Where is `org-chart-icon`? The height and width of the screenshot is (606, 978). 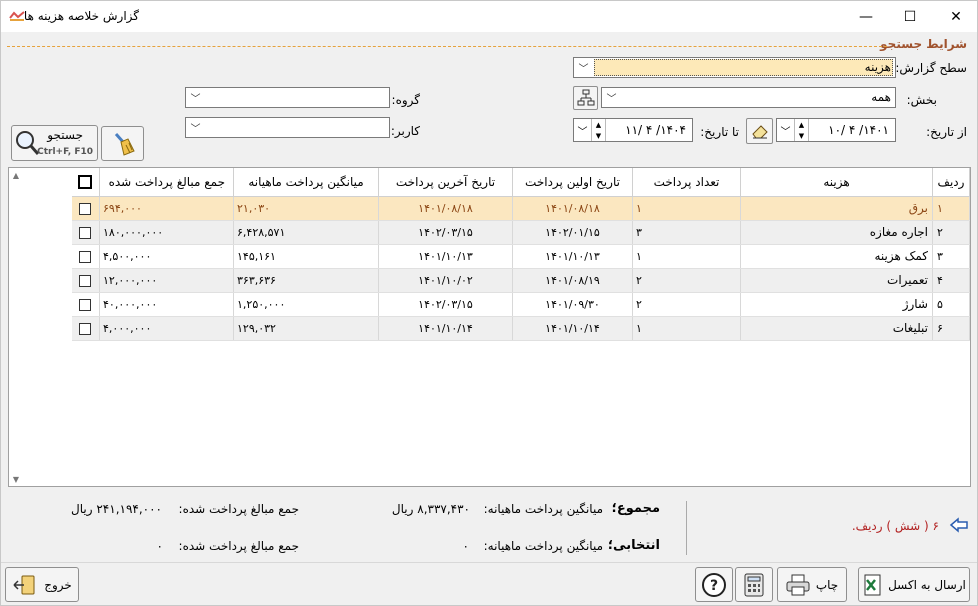 org-chart-icon is located at coordinates (585, 97).